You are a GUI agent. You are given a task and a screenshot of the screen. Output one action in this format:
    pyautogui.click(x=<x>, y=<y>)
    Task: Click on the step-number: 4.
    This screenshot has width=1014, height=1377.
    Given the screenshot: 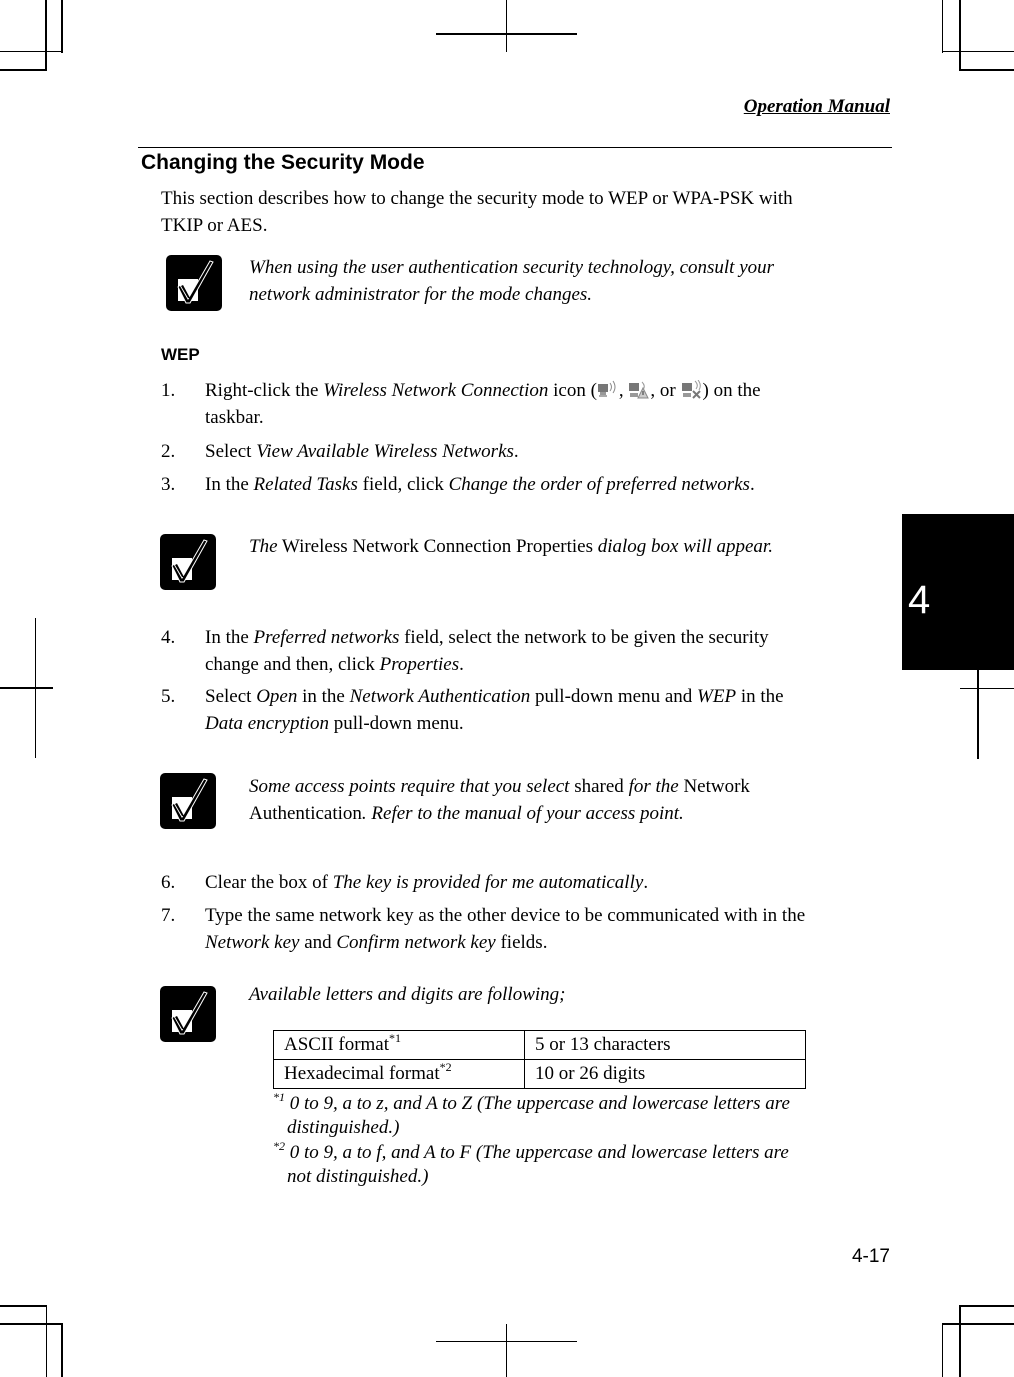 What is the action you would take?
    pyautogui.click(x=168, y=637)
    